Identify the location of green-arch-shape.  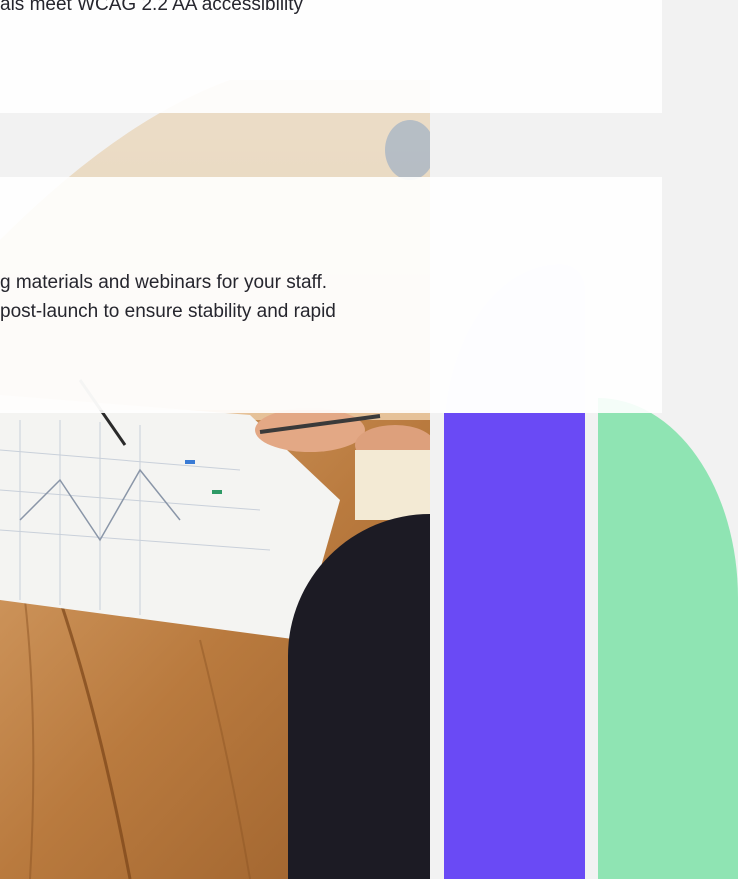
(668, 638).